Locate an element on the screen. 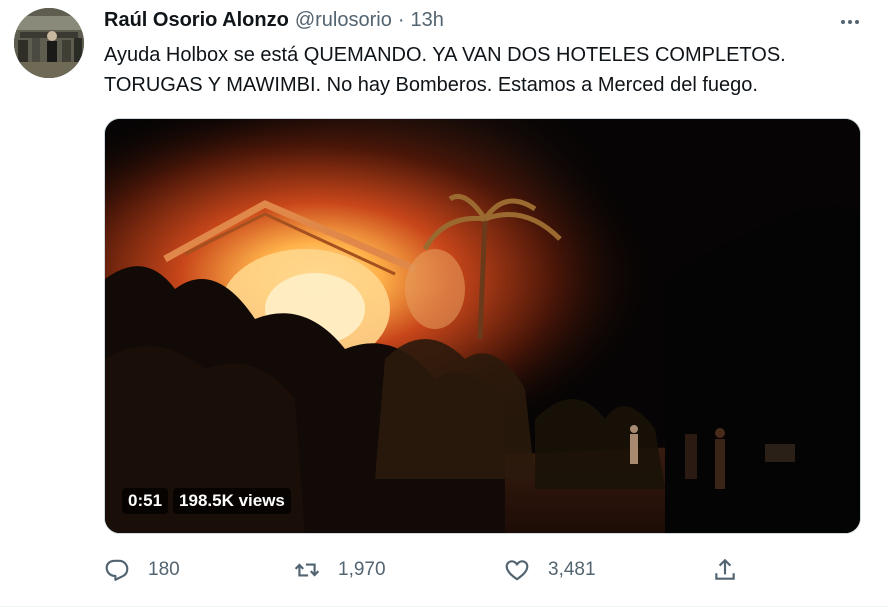 Image resolution: width=888 pixels, height=607 pixels. avatar-image is located at coordinates (49, 43).